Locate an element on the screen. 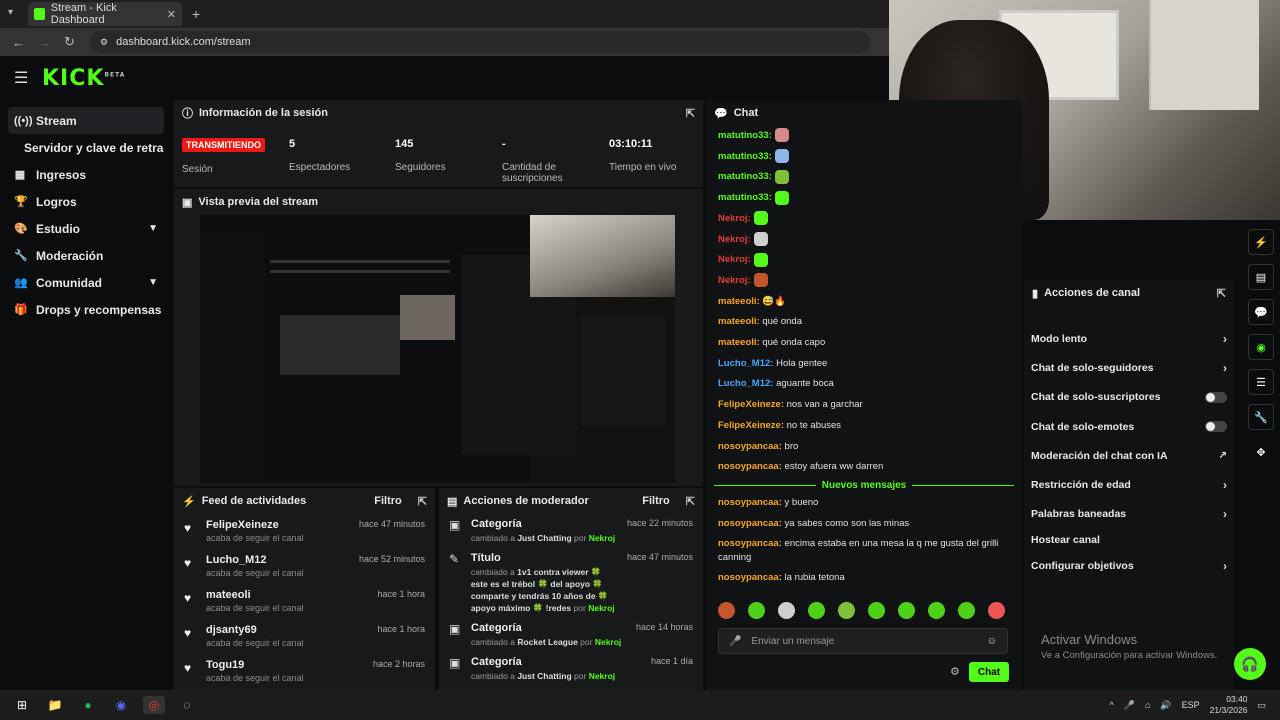 The image size is (1280, 720). action-ai-moderation: Moderación del chat con IA ↗ is located at coordinates (1129, 455).